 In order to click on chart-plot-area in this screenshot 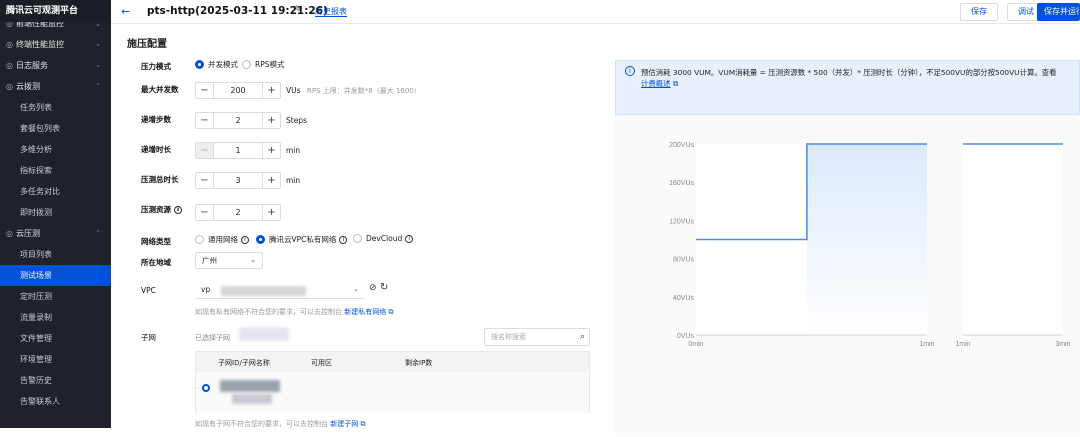, I will do `click(1013, 239)`.